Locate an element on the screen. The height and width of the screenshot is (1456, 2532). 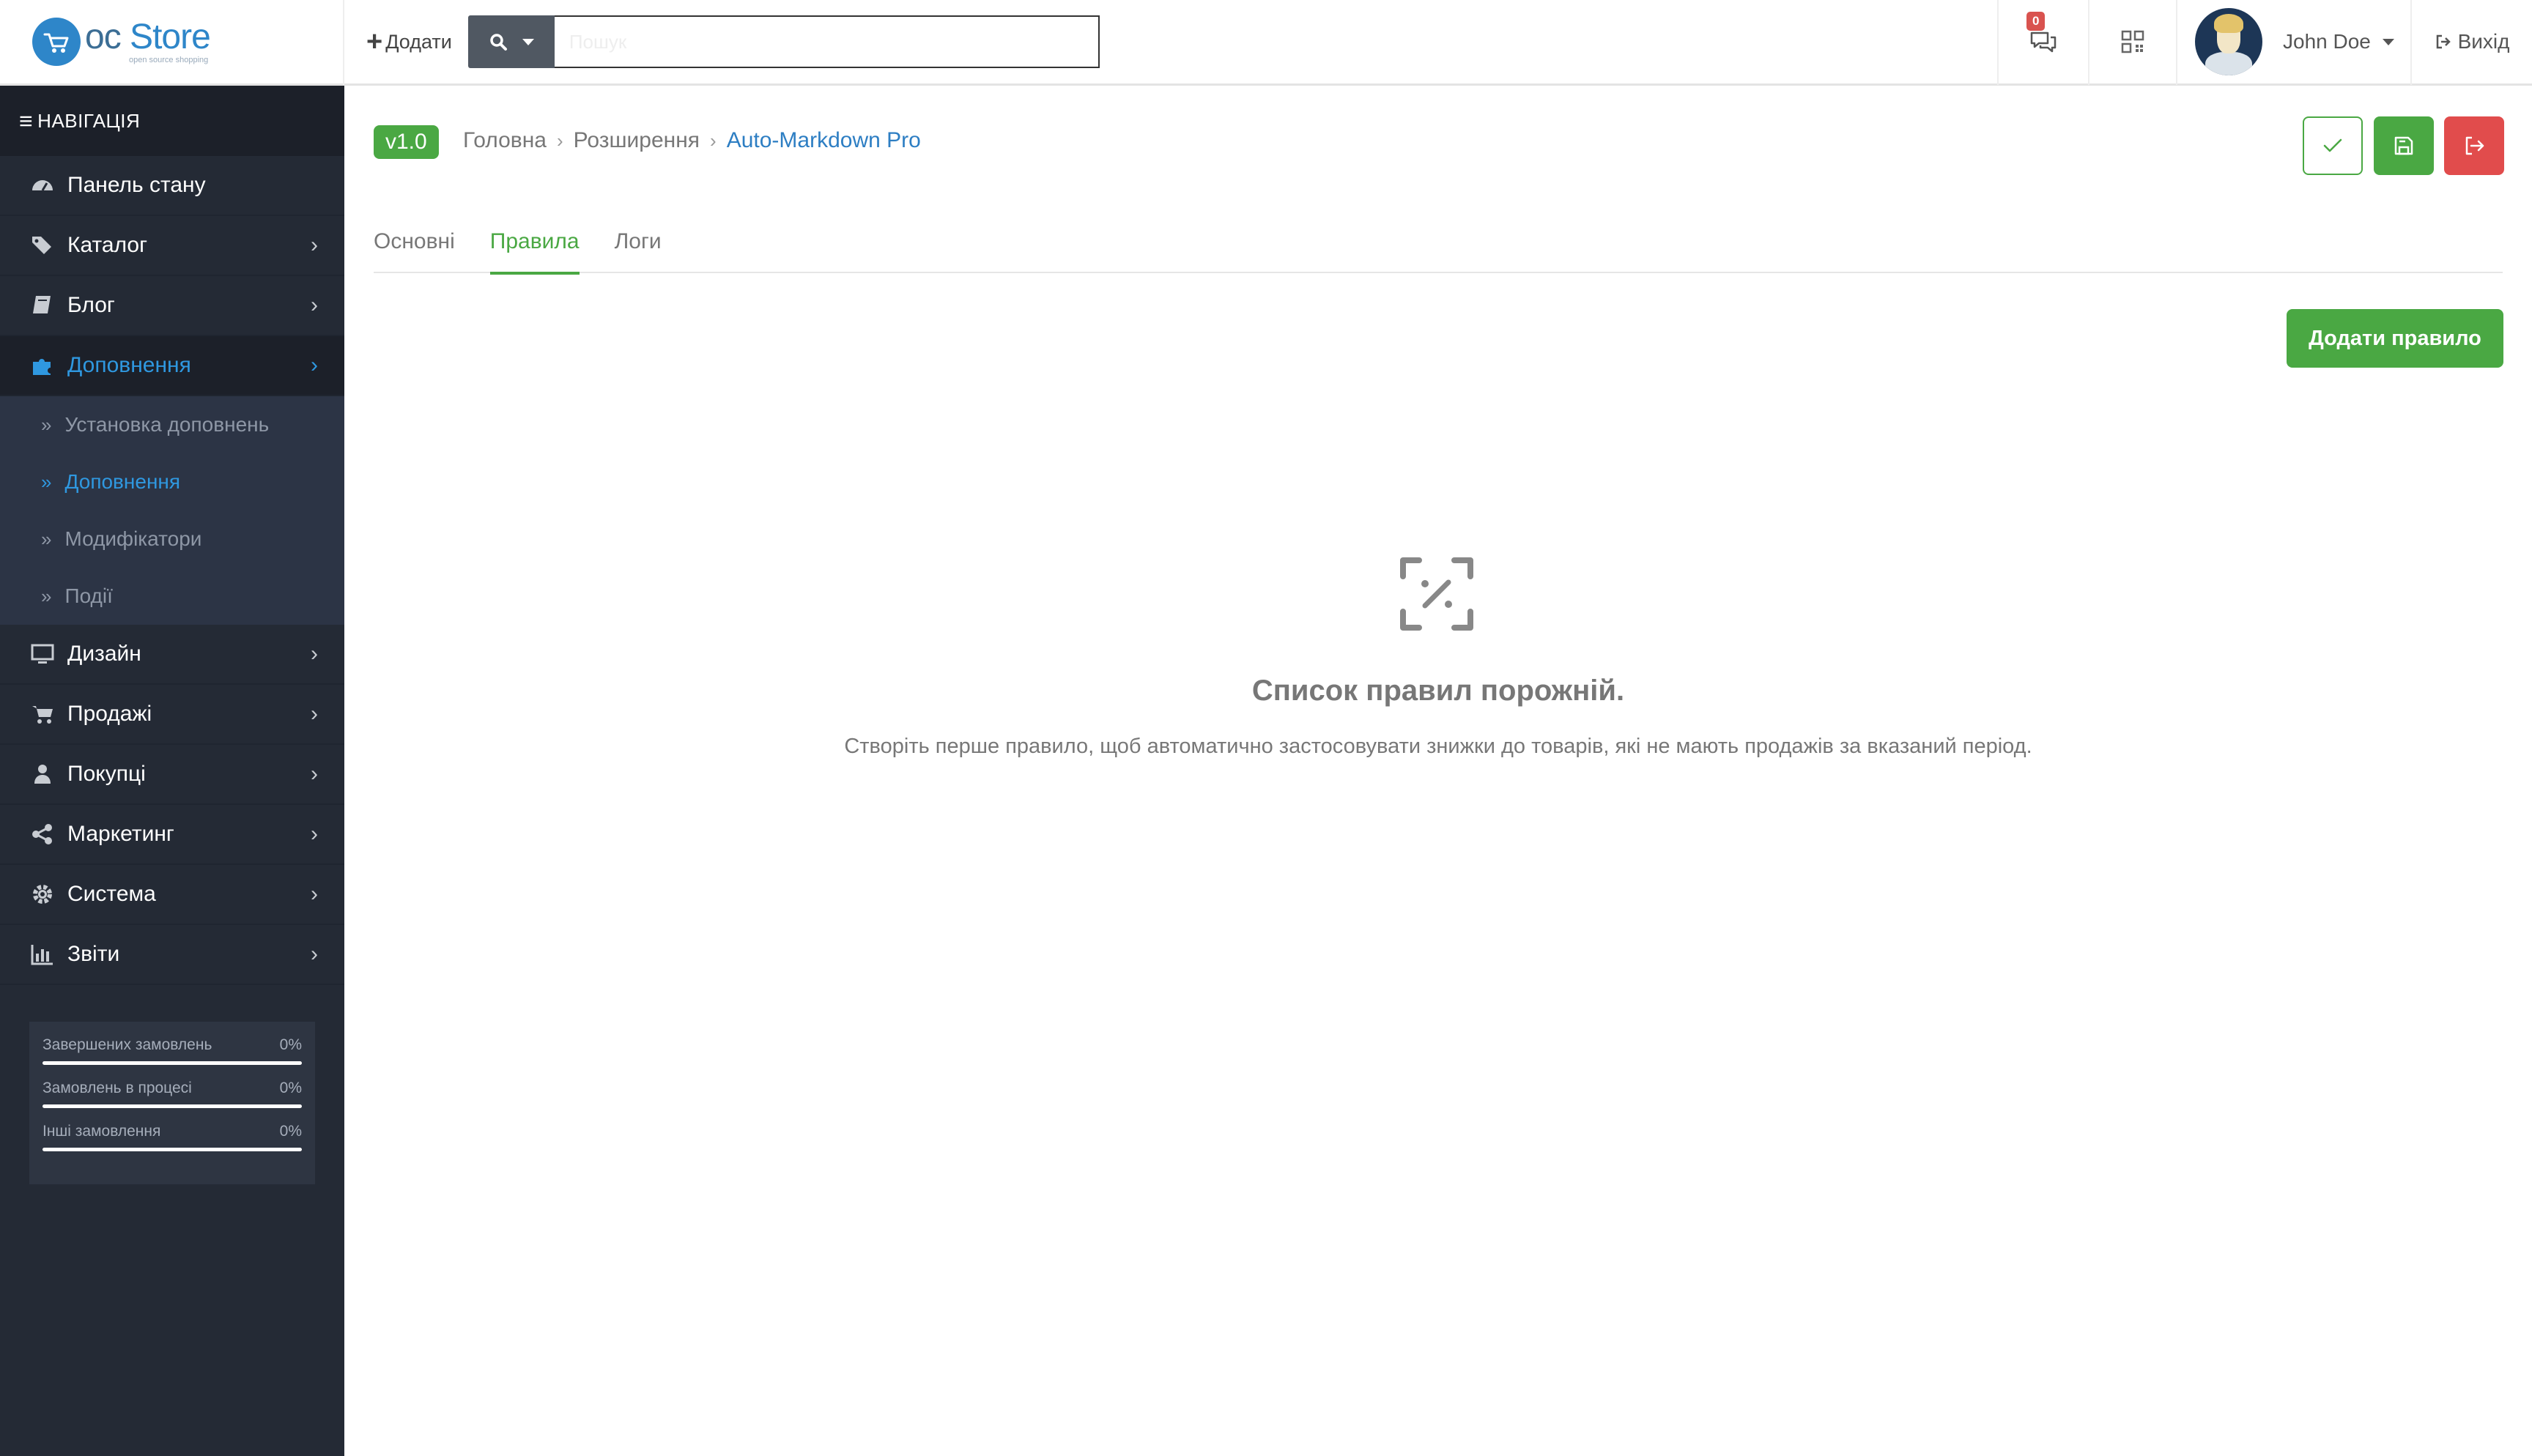
stat-label: Замовлень в процесі is located at coordinates (117, 1088).